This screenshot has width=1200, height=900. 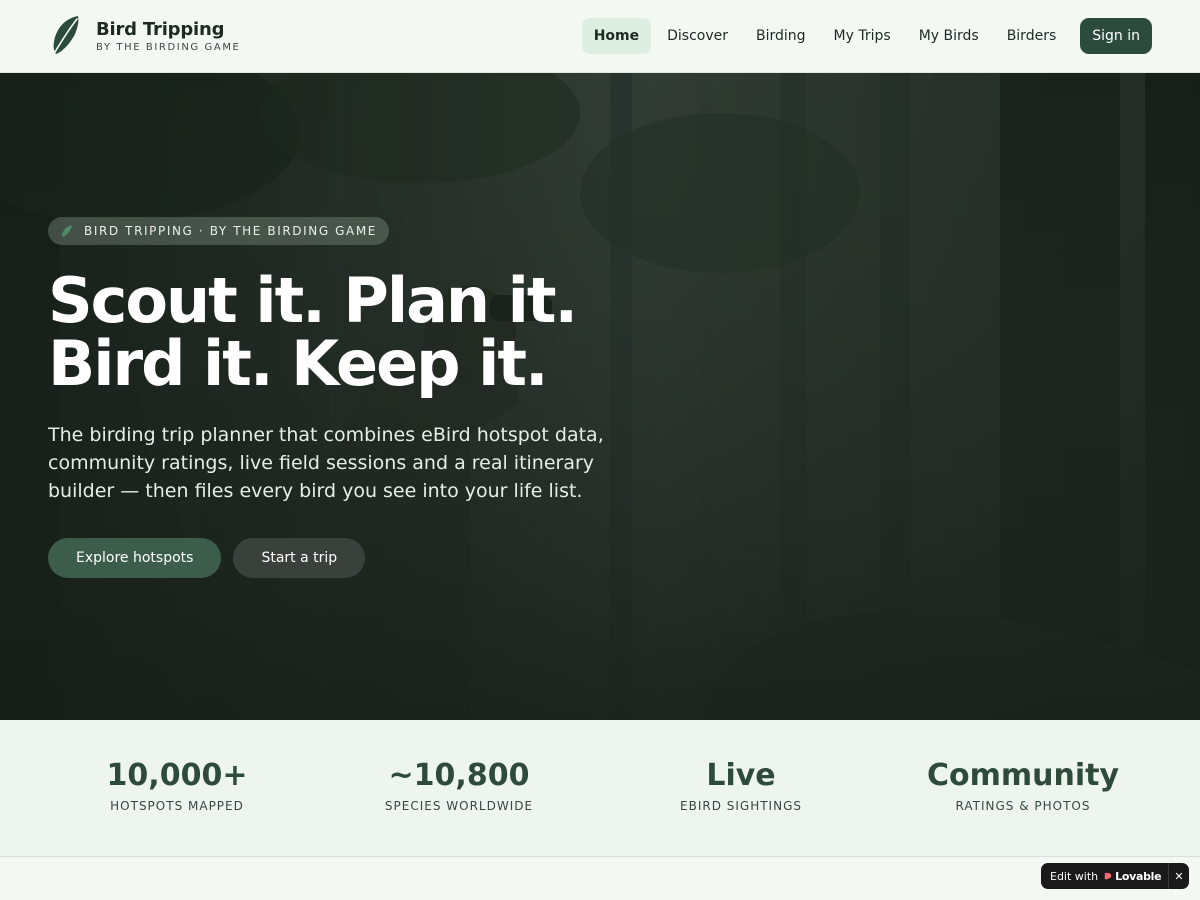 I want to click on hero-badge-text: BIRD TRIPPING · BY THE BIRDING GAME, so click(x=230, y=231).